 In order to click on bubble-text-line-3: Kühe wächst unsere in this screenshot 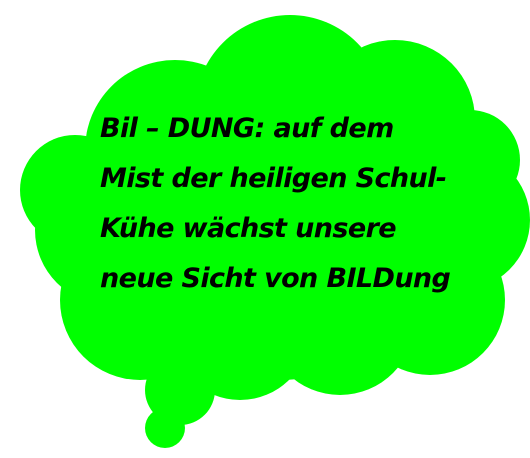, I will do `click(248, 228)`.